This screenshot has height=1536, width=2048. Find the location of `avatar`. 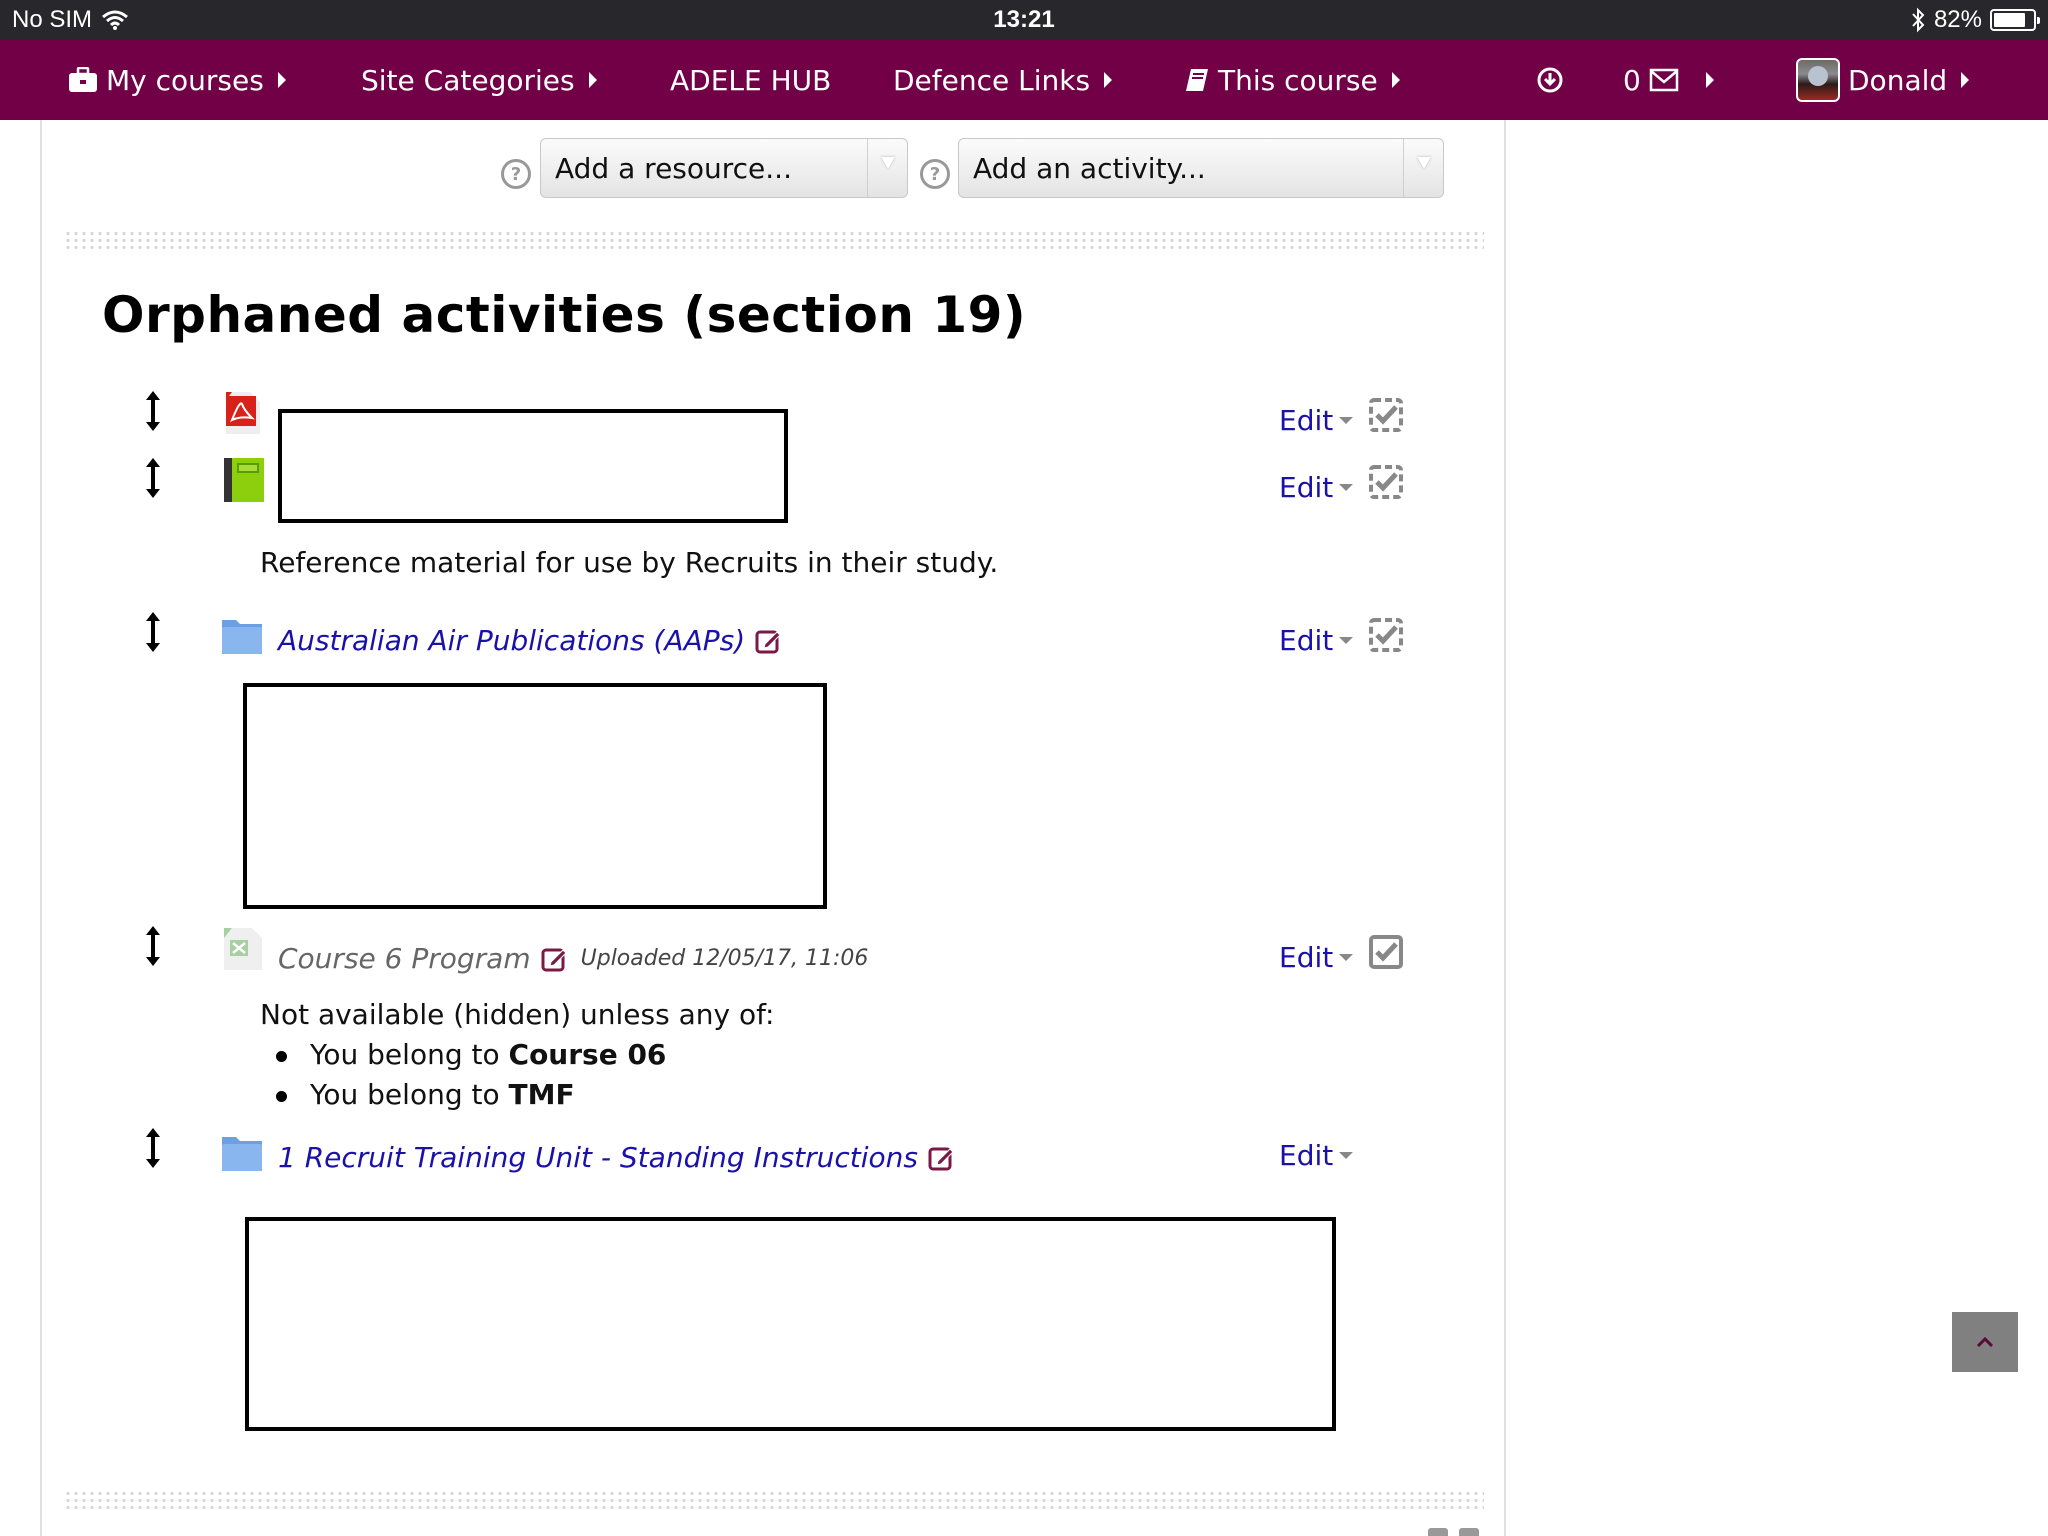

avatar is located at coordinates (1818, 80).